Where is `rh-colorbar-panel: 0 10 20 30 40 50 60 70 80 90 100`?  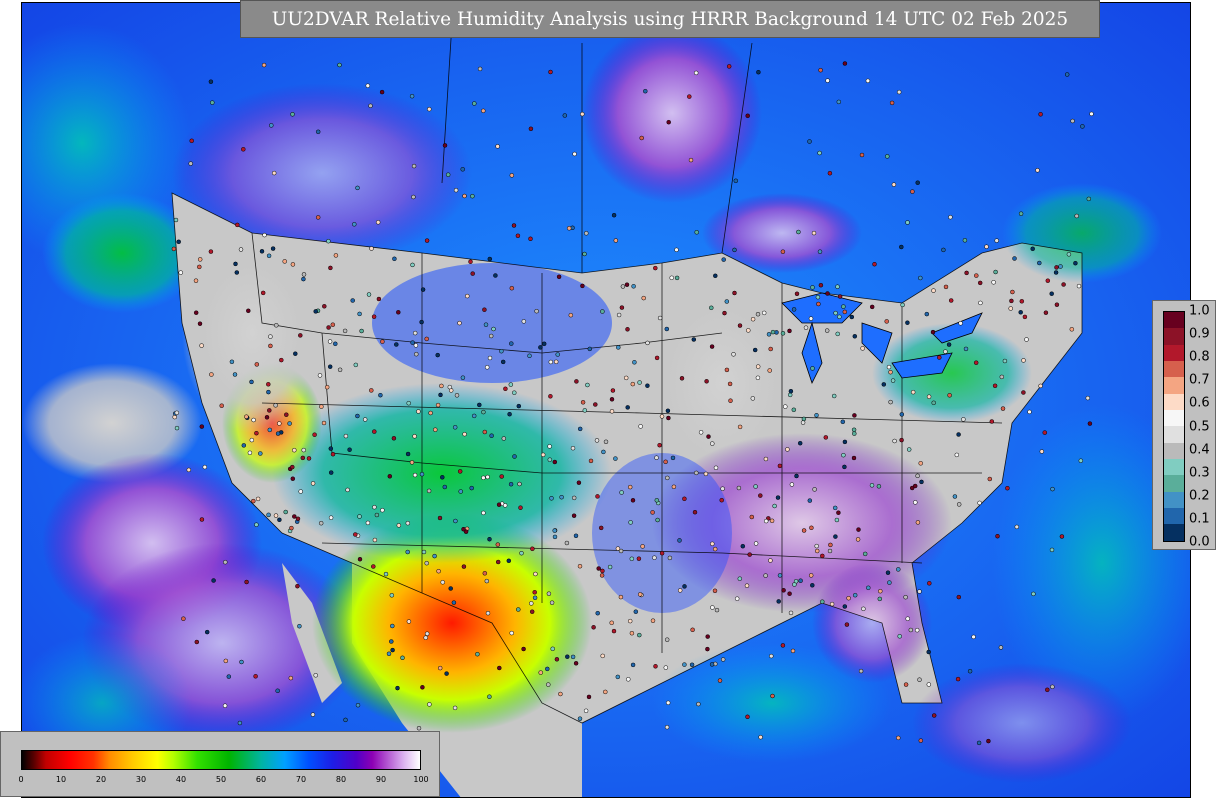 rh-colorbar-panel: 0 10 20 30 40 50 60 70 80 90 100 is located at coordinates (220, 764).